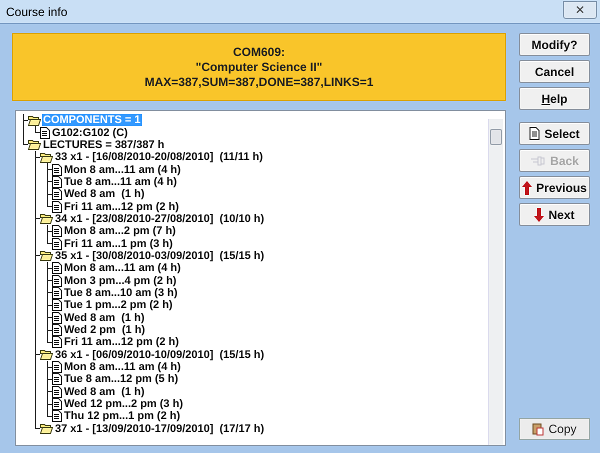 This screenshot has height=453, width=600. Describe the element at coordinates (554, 44) in the screenshot. I see `dialog-button: Modify?` at that location.